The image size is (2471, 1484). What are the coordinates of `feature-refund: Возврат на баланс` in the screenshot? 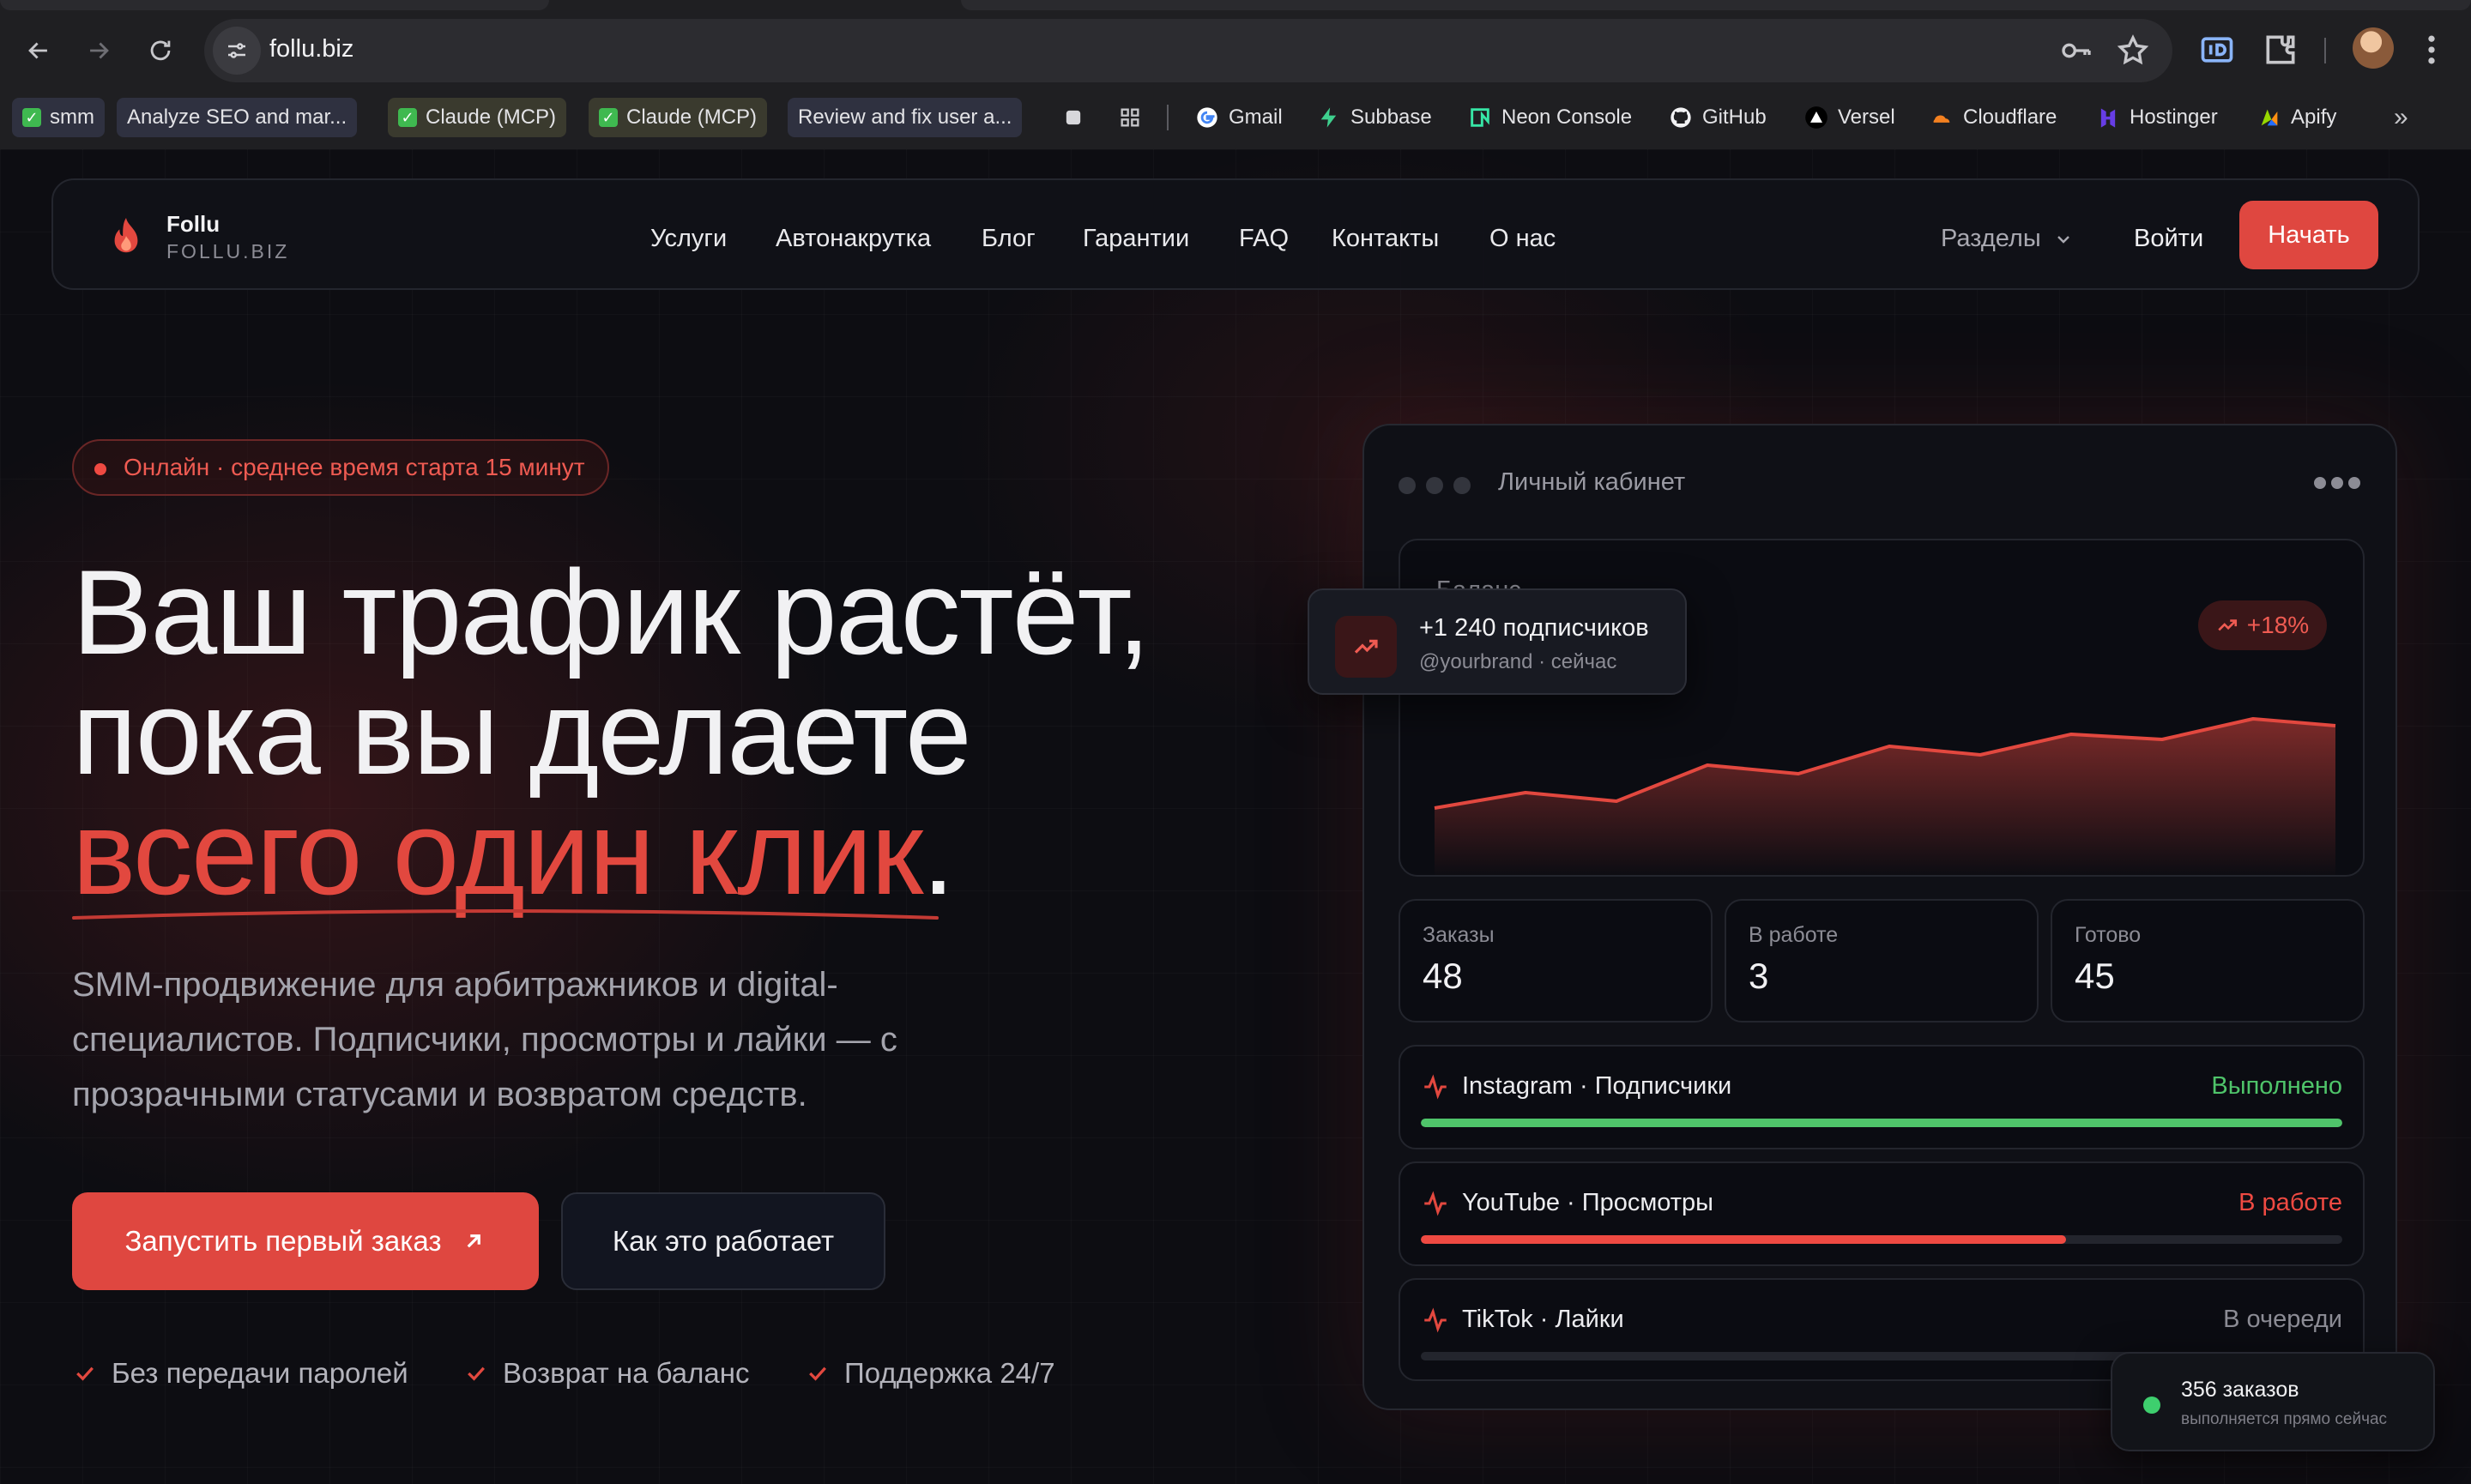 It's located at (606, 1373).